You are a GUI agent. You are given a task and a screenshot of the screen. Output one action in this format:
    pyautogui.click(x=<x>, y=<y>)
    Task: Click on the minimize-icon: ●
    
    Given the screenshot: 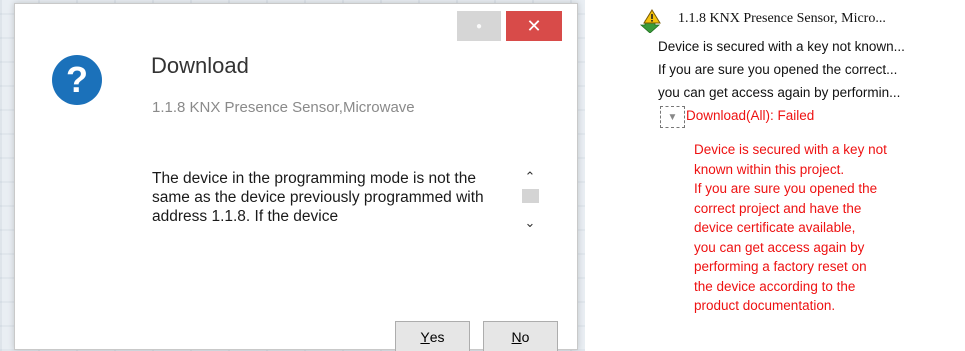 What is the action you would take?
    pyautogui.click(x=479, y=26)
    